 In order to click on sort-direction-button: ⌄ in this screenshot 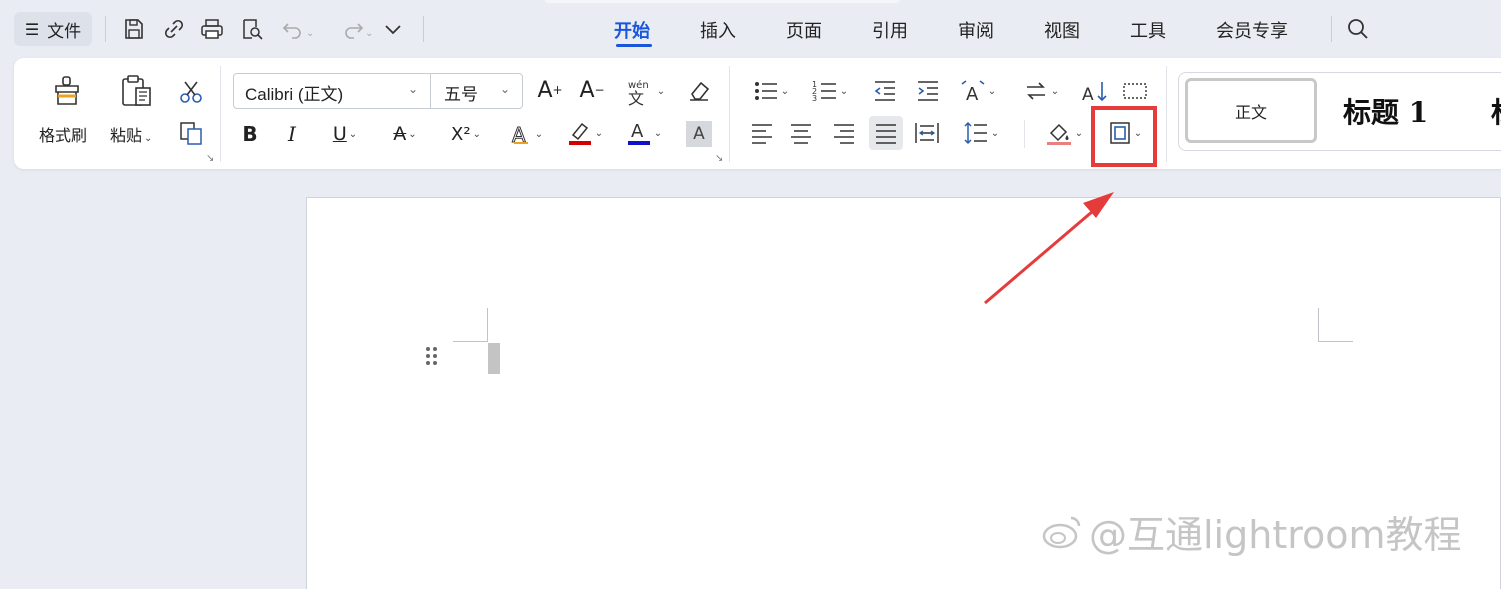, I will do `click(1041, 91)`.